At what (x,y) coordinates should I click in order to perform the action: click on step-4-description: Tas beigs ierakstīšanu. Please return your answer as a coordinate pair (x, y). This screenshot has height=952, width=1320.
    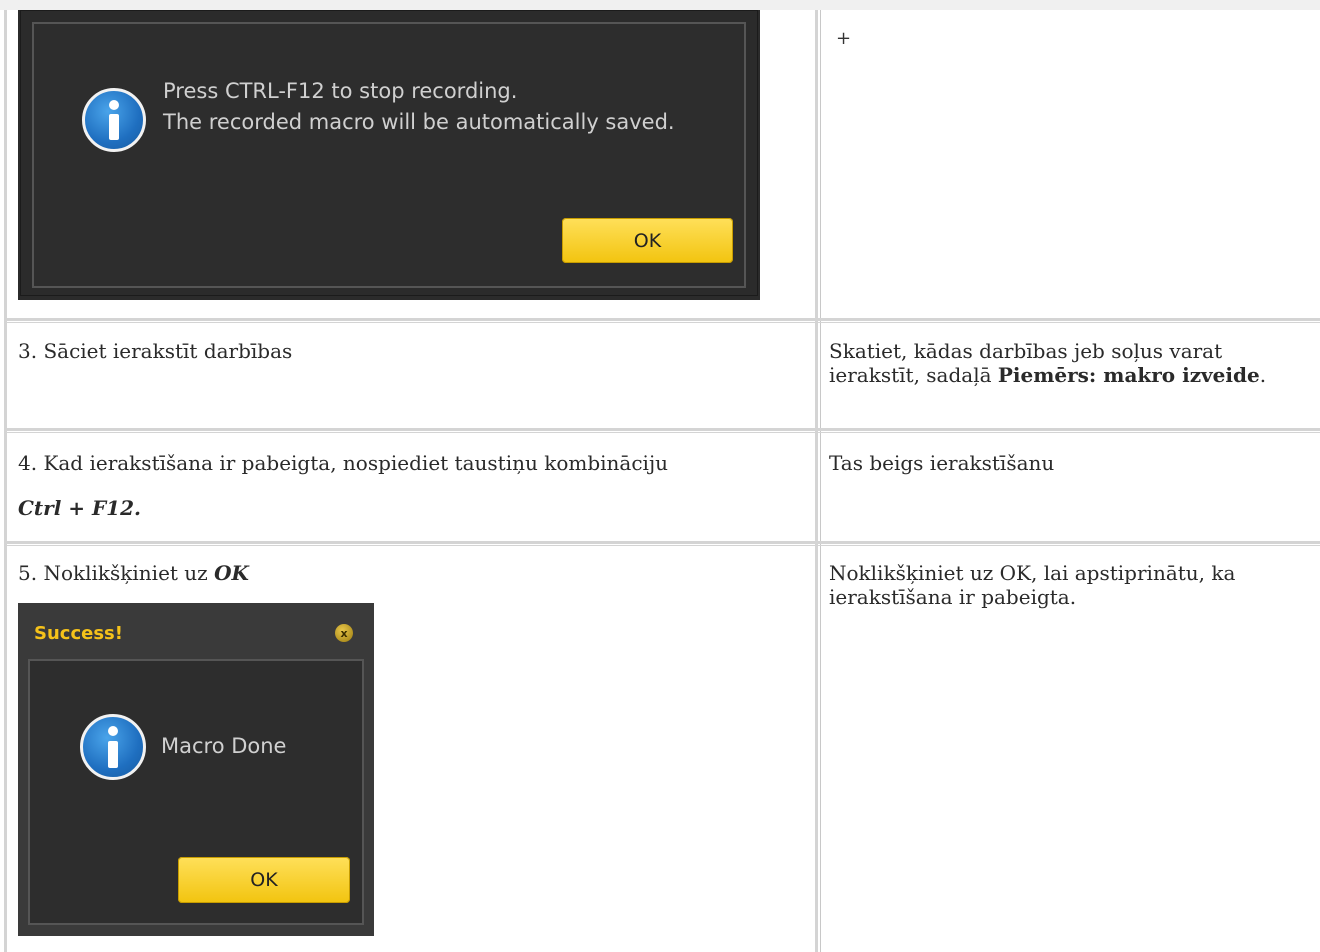
    Looking at the image, I should click on (942, 463).